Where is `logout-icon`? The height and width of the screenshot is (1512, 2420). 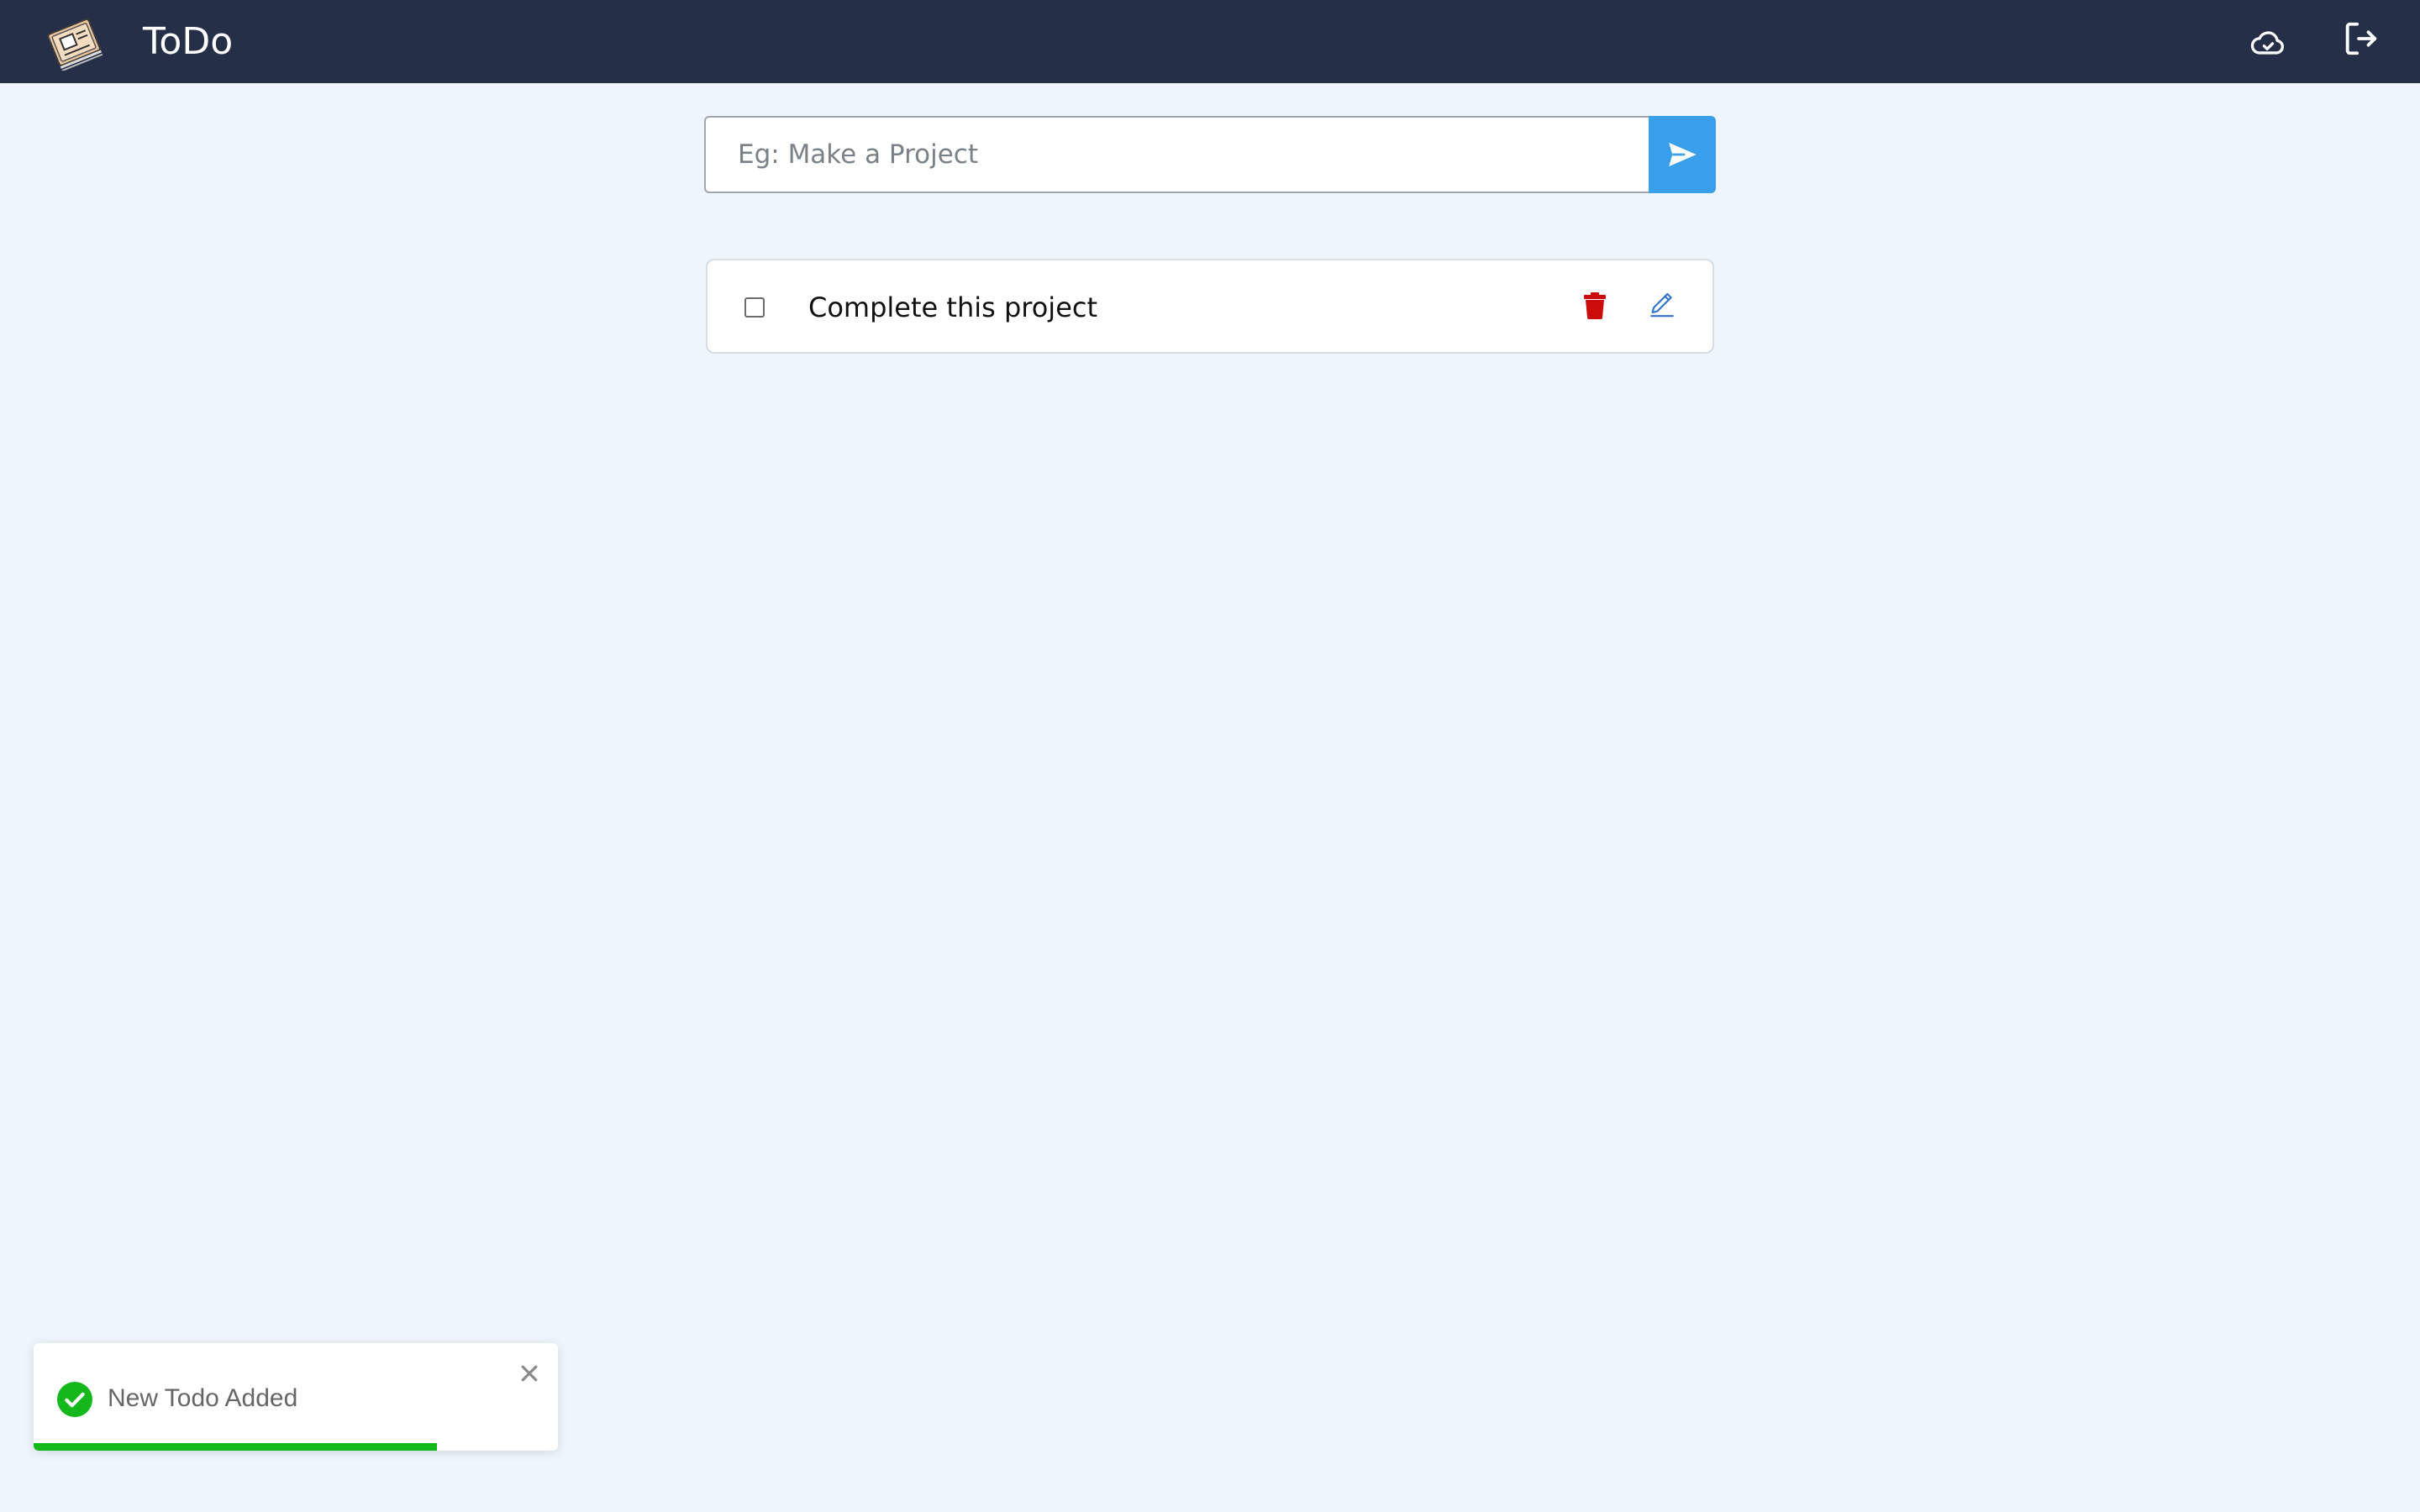 logout-icon is located at coordinates (2361, 38).